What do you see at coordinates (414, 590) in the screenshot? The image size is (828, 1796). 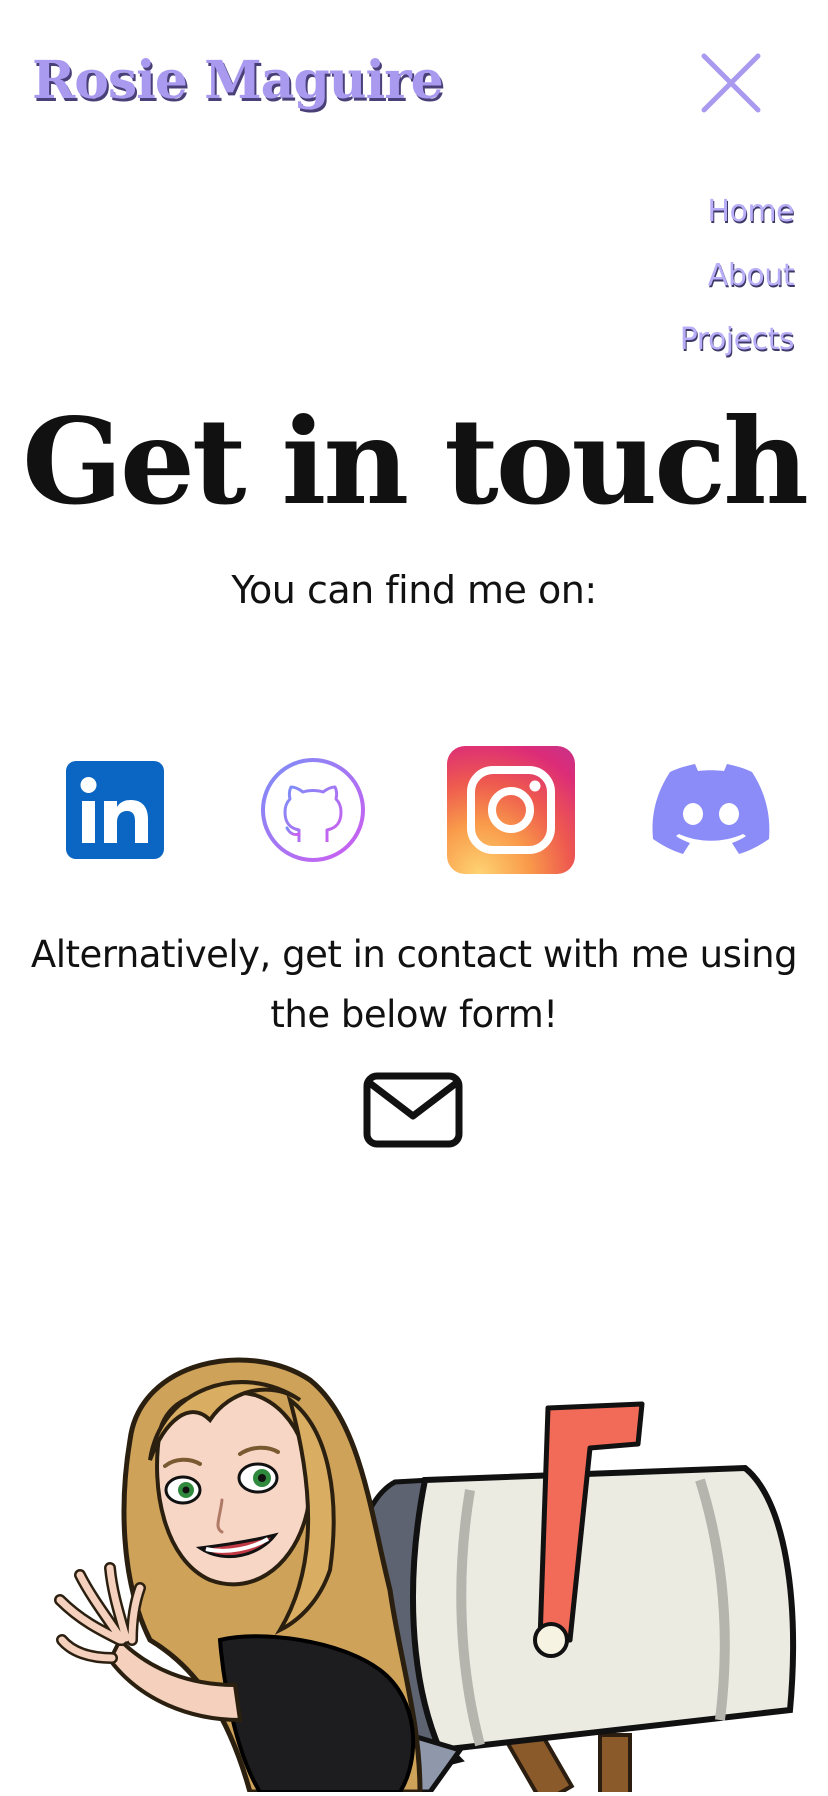 I see `socials-intro-text: You can find me on:` at bounding box center [414, 590].